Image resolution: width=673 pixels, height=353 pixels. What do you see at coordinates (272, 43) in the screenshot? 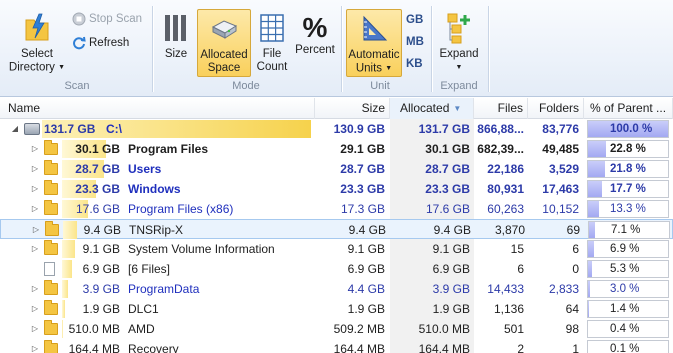
I see `mode-file-count-button: File Count` at bounding box center [272, 43].